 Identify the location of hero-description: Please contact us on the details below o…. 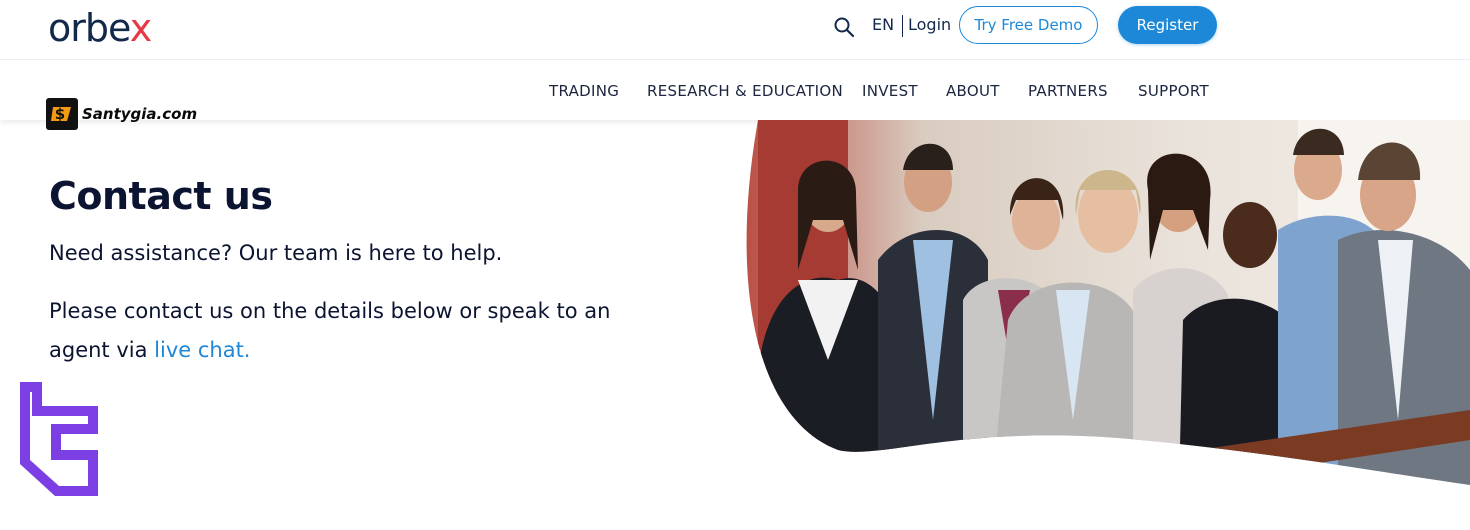
(349, 331).